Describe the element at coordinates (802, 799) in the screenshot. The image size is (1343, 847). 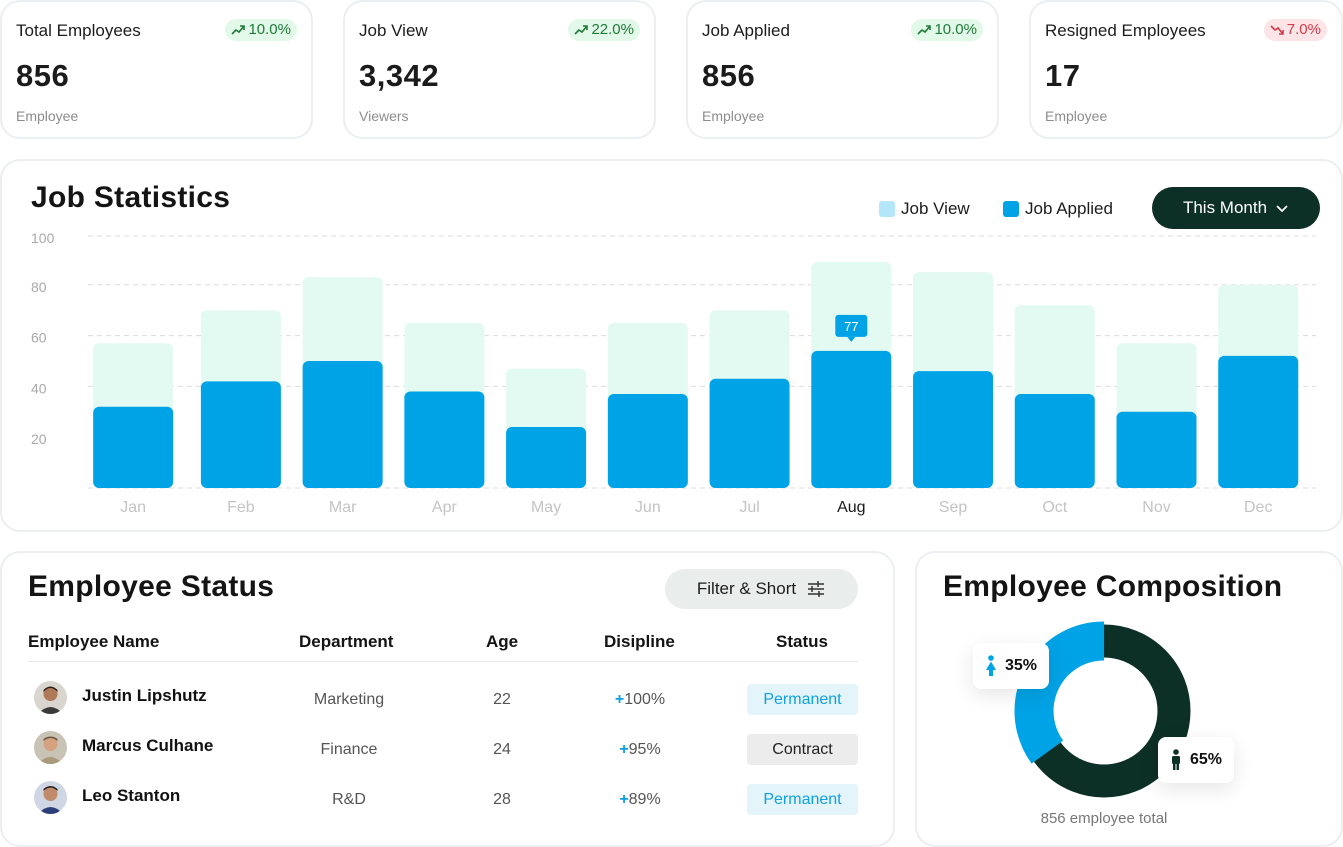
I see `status-badge: Permanent` at that location.